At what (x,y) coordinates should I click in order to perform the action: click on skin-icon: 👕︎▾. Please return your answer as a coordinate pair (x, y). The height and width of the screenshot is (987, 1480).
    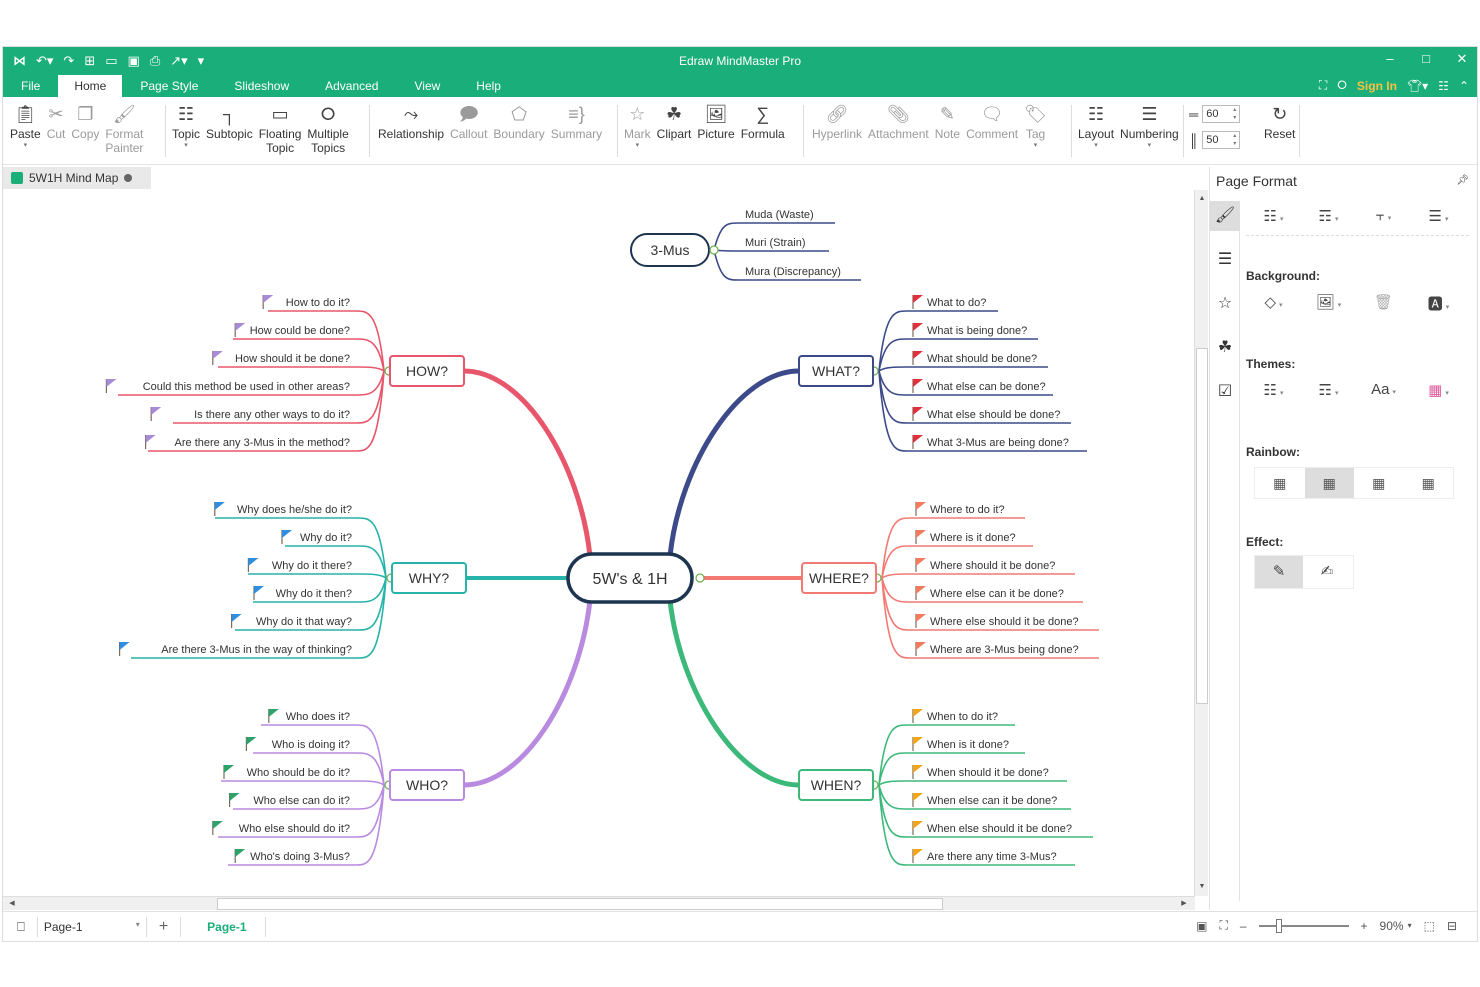
    Looking at the image, I should click on (1417, 86).